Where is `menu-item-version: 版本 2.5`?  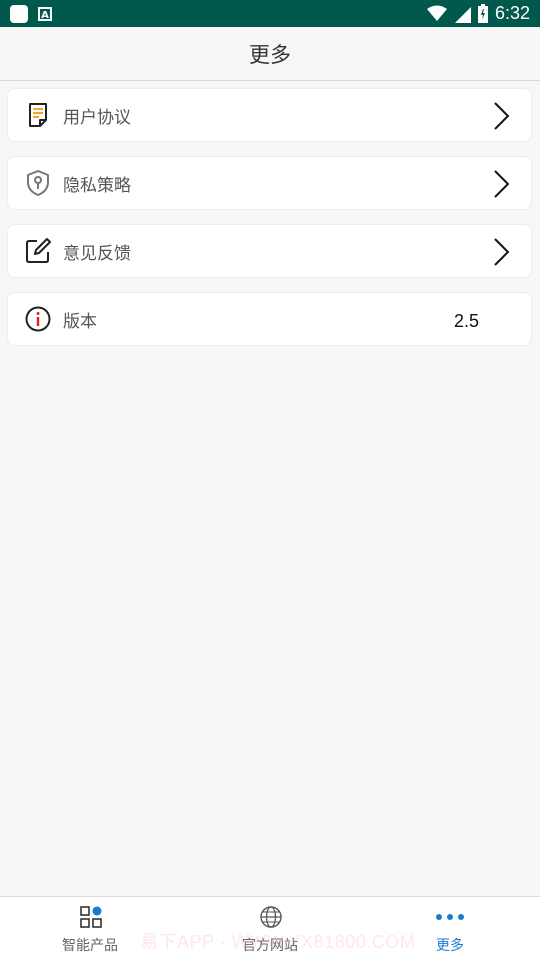
menu-item-version: 版本 2.5 is located at coordinates (269, 319).